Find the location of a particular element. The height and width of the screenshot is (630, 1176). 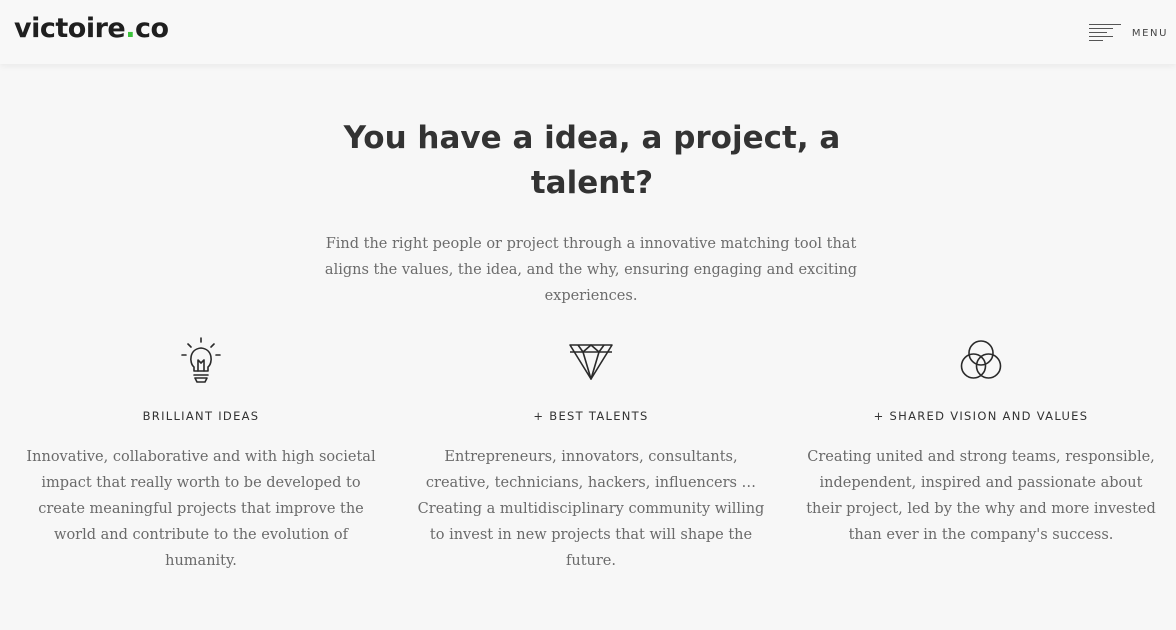

site-logo: victoire.co is located at coordinates (91, 29).